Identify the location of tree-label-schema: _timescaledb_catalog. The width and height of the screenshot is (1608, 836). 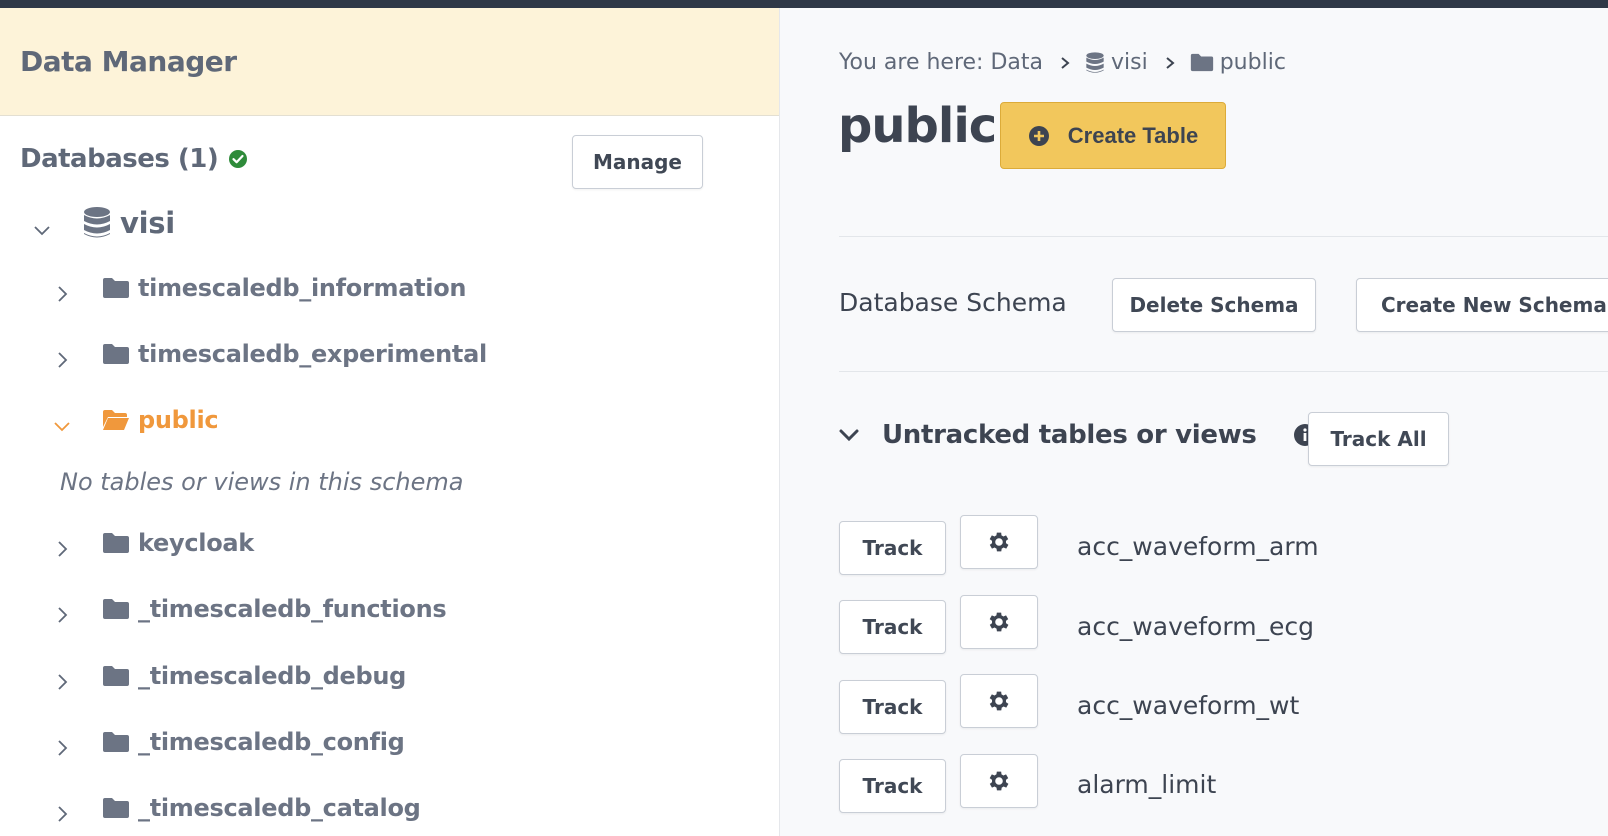
(279, 808).